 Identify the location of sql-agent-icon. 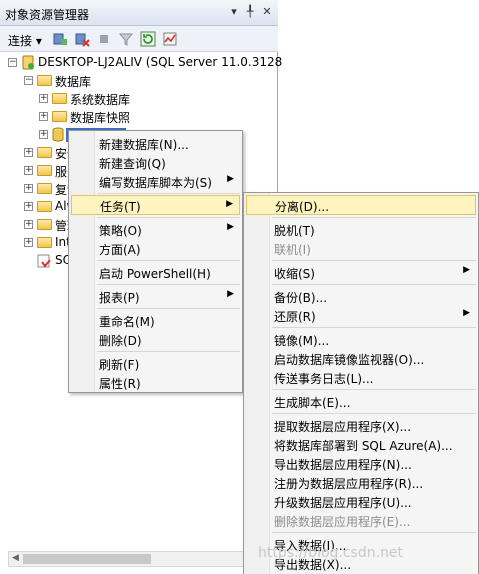
(44, 261).